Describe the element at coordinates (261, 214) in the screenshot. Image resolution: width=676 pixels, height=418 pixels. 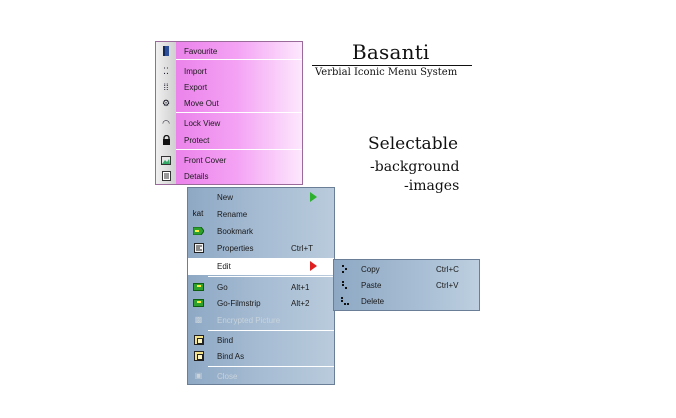
I see `menu-item-rename: kat Rename` at that location.